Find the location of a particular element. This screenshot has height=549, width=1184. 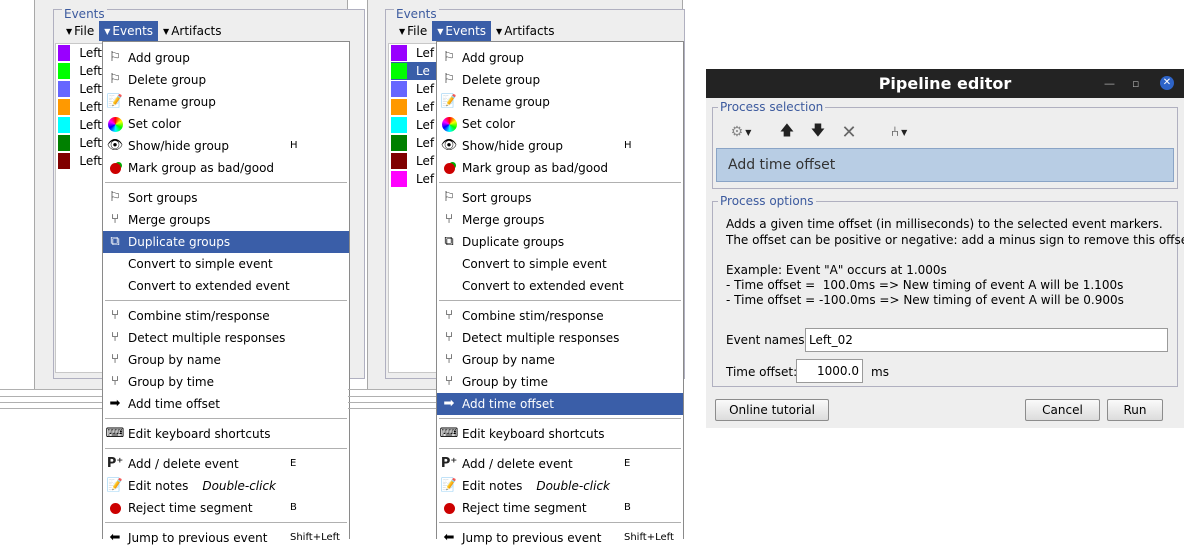

event-group-row: Le is located at coordinates (414, 71).